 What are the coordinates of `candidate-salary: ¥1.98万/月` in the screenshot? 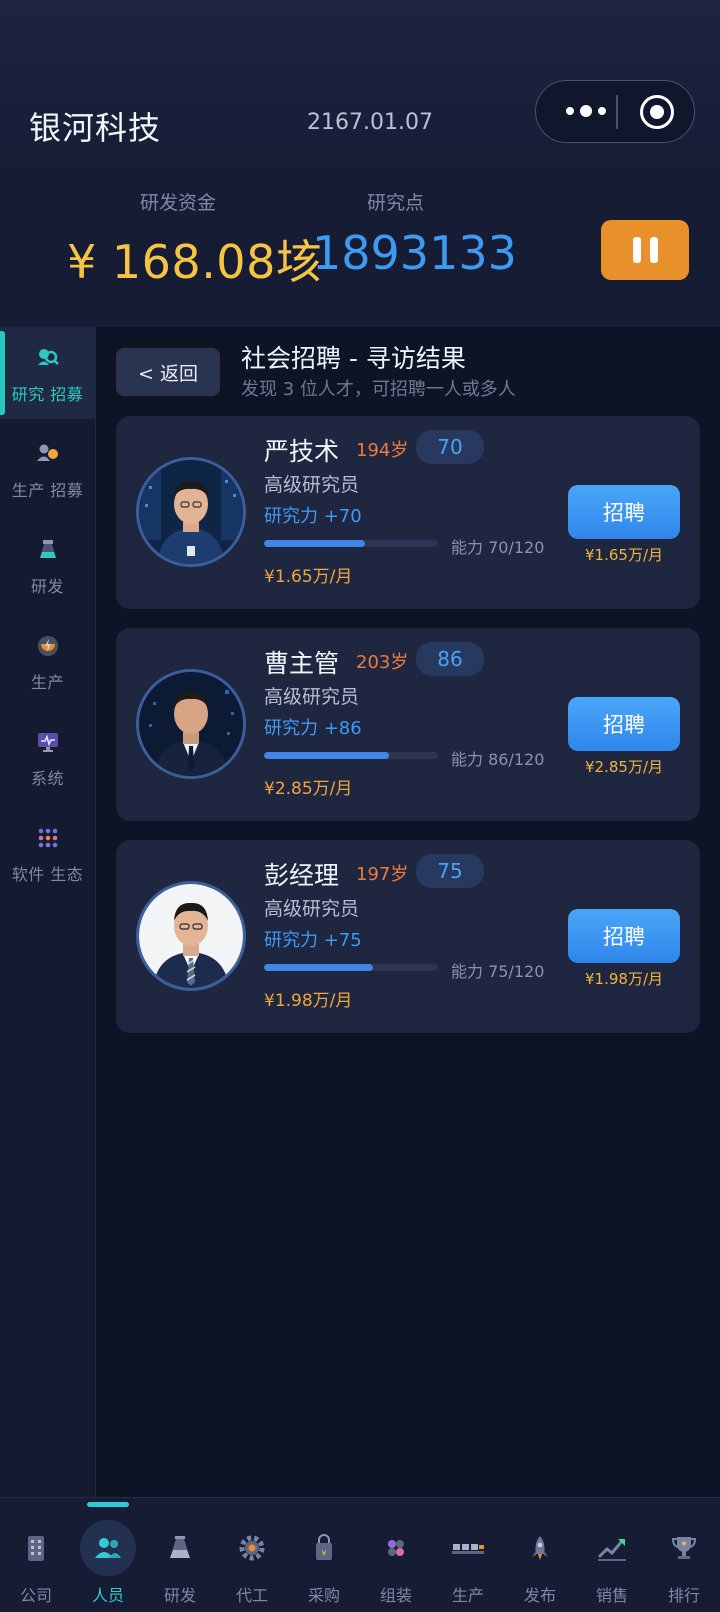 It's located at (308, 1001).